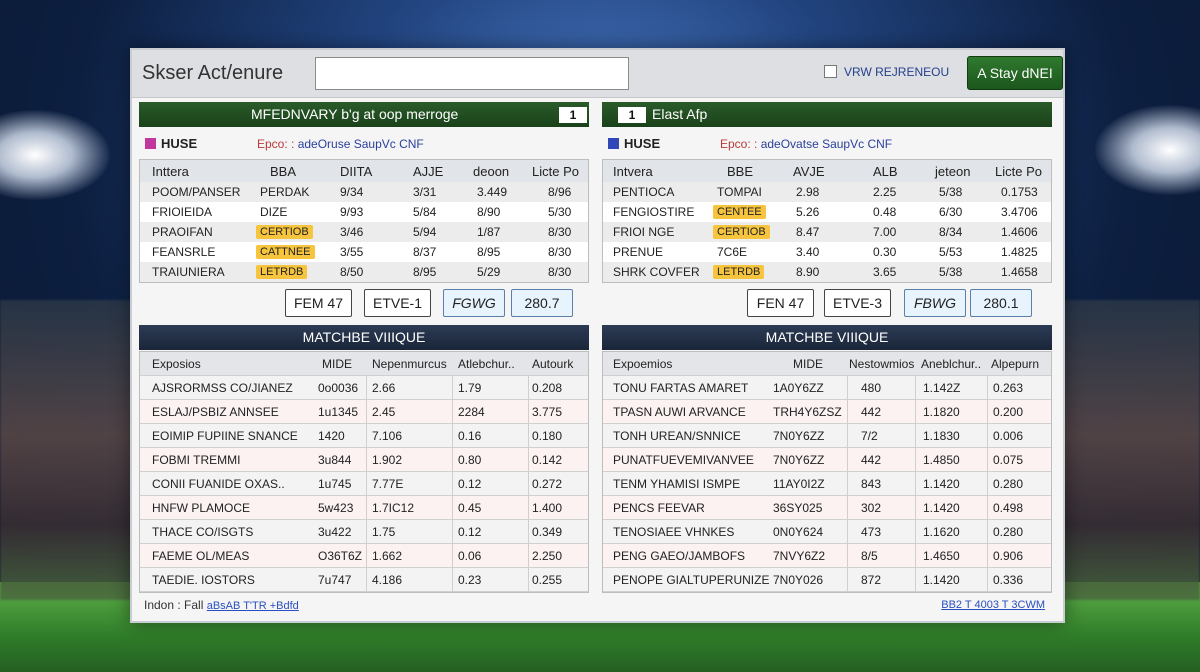  What do you see at coordinates (542, 303) in the screenshot?
I see `value-field: 280.7` at bounding box center [542, 303].